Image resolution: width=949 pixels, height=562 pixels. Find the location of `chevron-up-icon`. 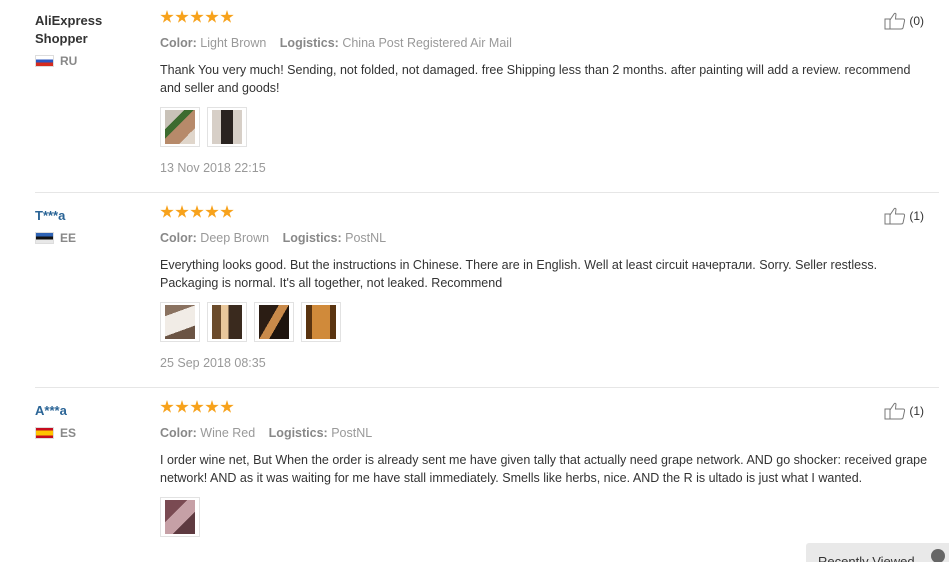

chevron-up-icon is located at coordinates (938, 555).